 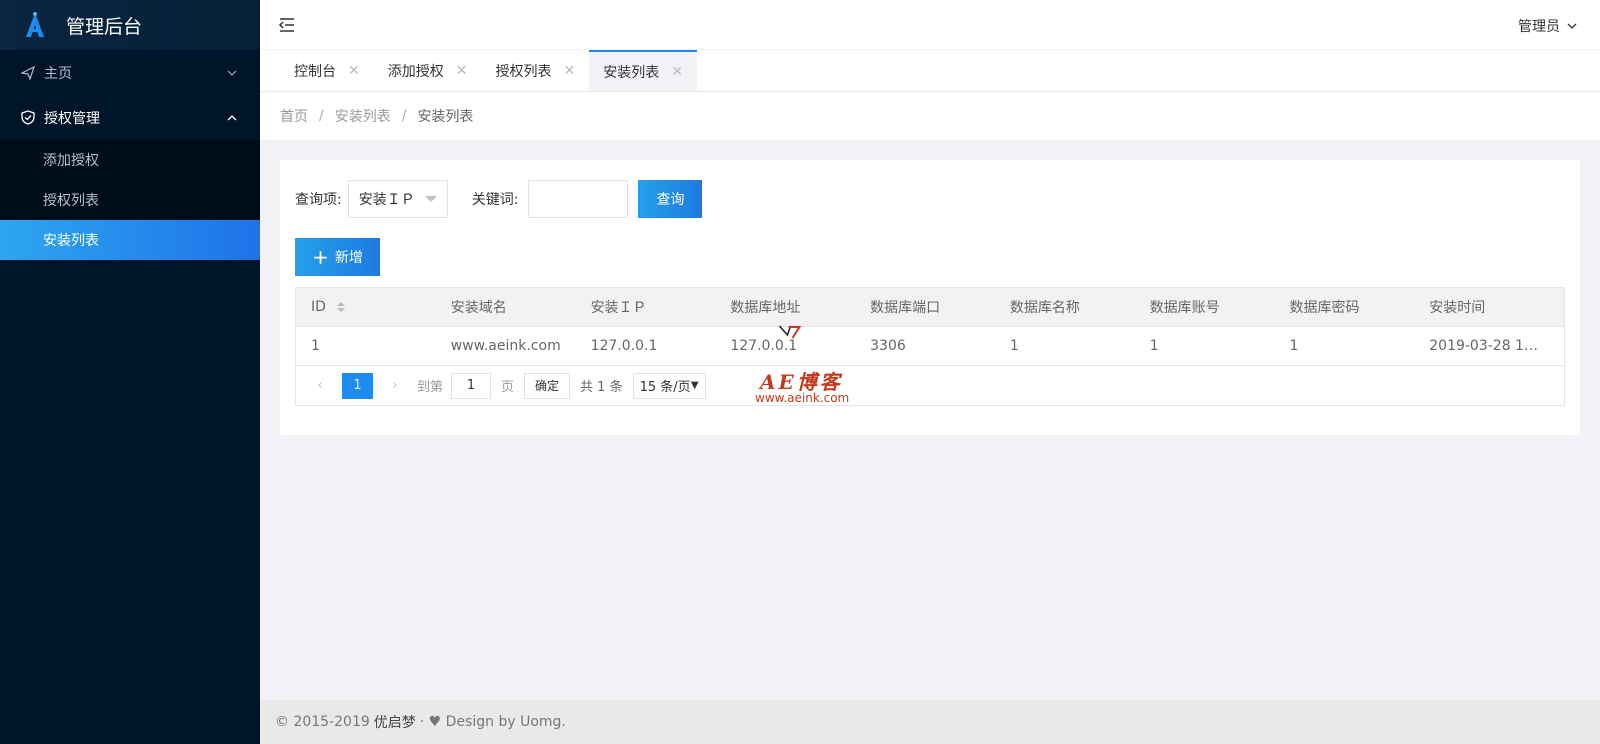 What do you see at coordinates (415, 71) in the screenshot?
I see `tab-label: 添加授权` at bounding box center [415, 71].